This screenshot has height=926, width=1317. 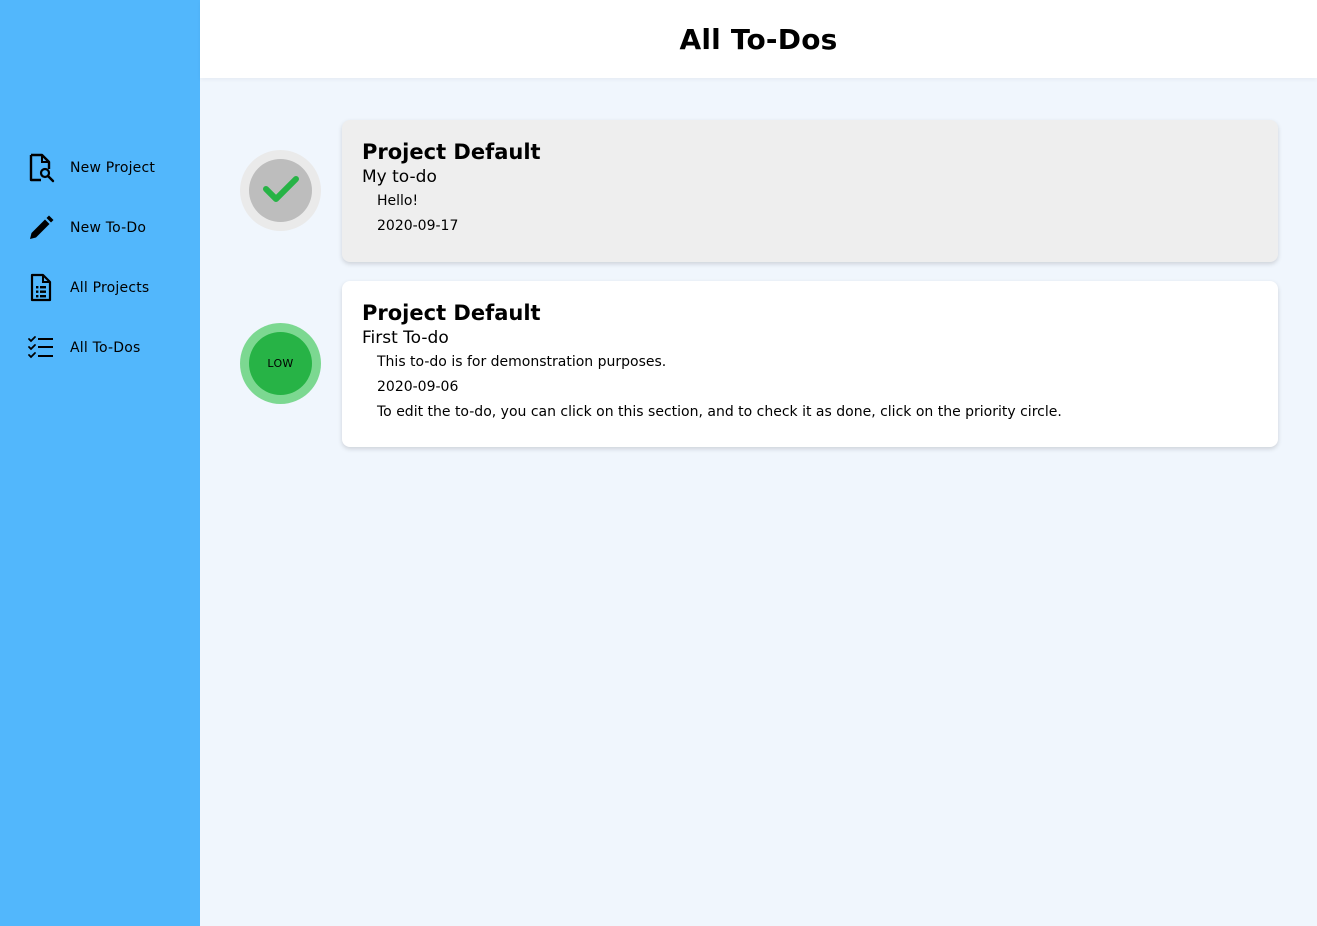 I want to click on todo-title: My to-do, so click(x=399, y=177).